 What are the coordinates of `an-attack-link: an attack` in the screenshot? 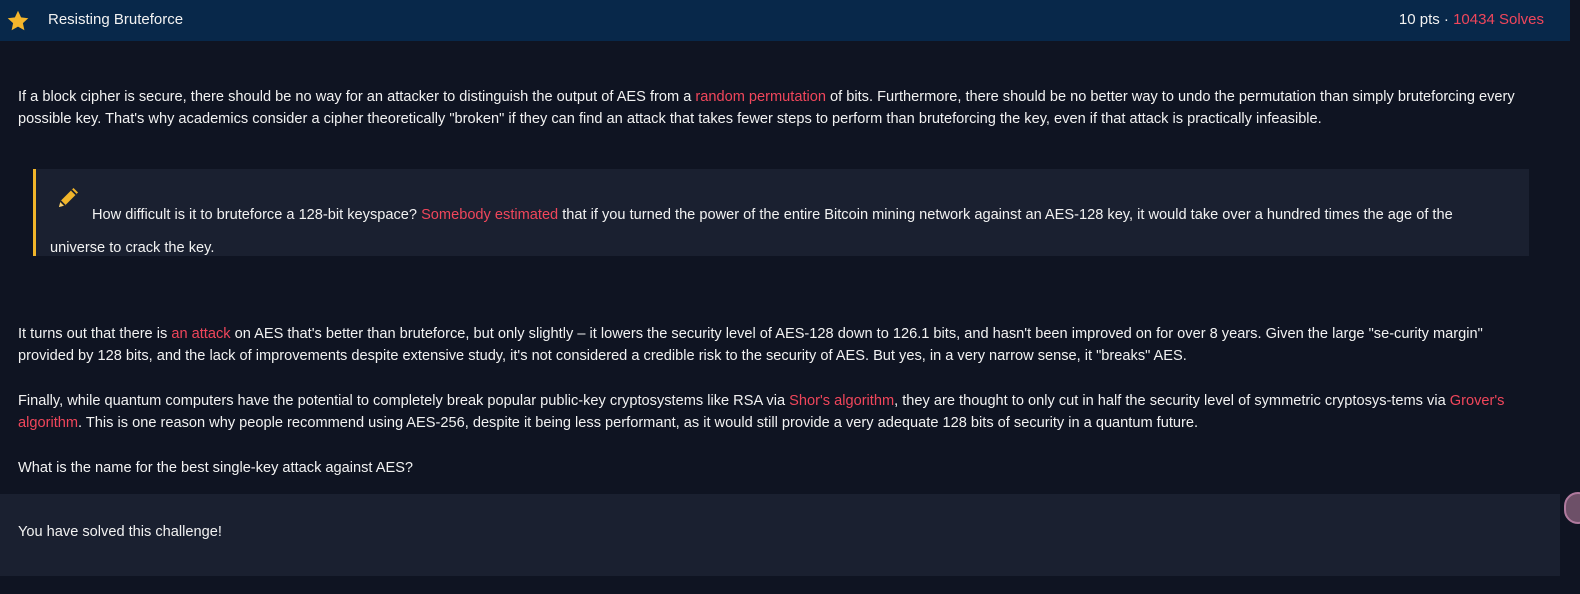 It's located at (200, 334).